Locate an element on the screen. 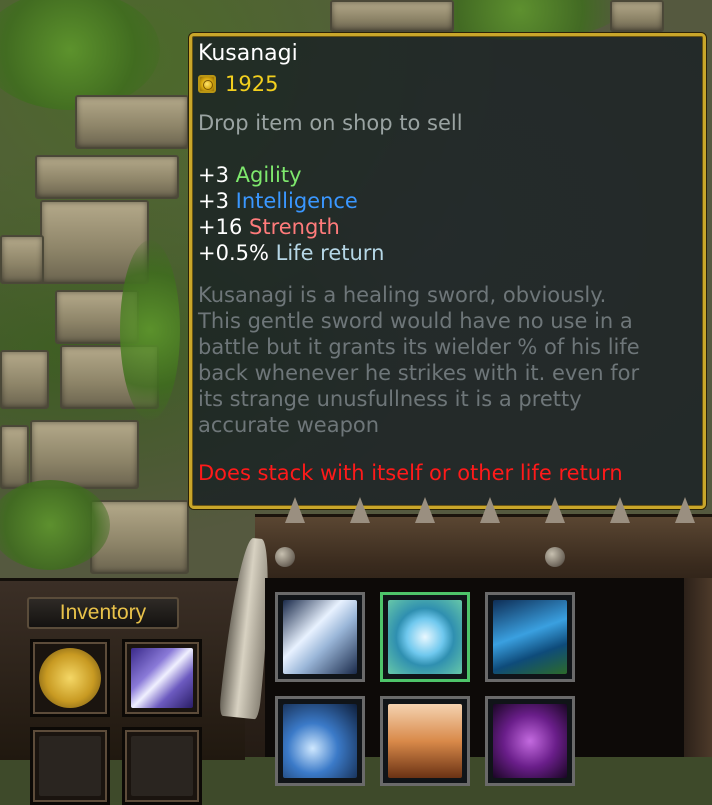 This screenshot has height=805, width=712. white-blade-icon is located at coordinates (320, 637).